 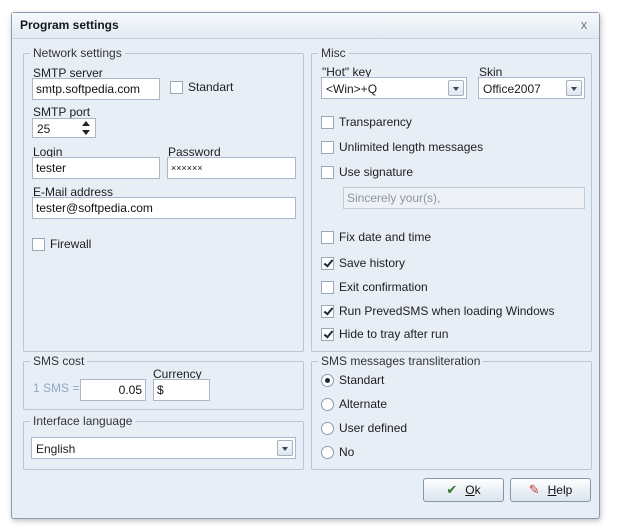 What do you see at coordinates (464, 198) in the screenshot?
I see `signature-input: Sincerely your(s),` at bounding box center [464, 198].